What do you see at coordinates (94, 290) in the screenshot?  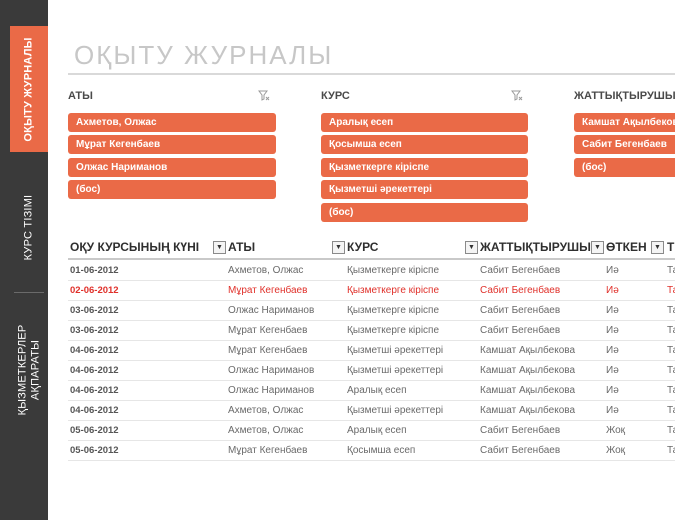 I see `cell-date: 02-06-2012` at bounding box center [94, 290].